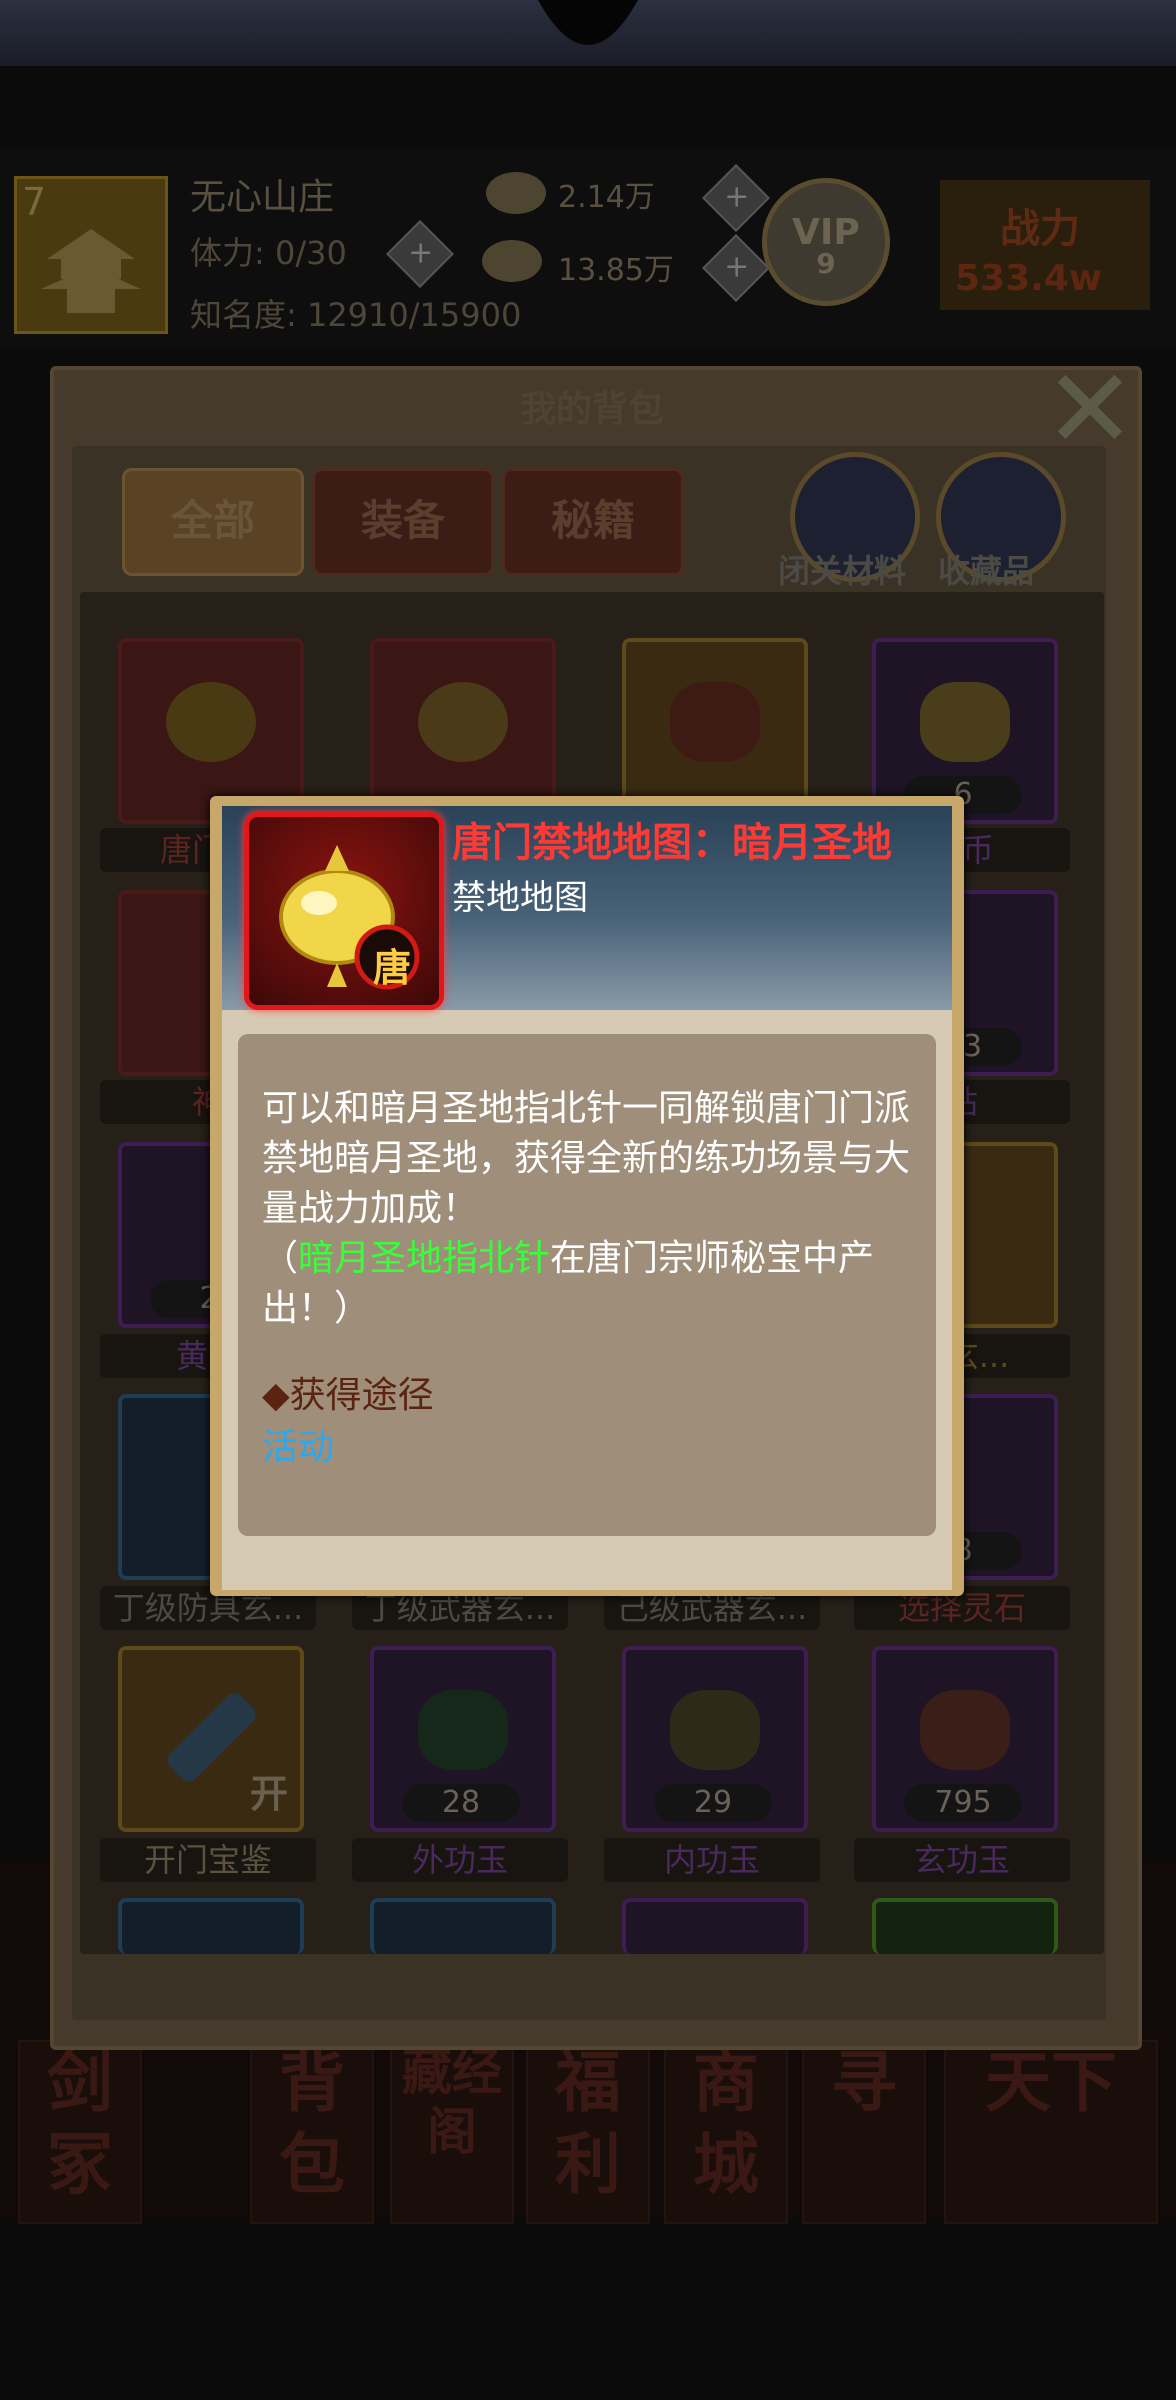  What do you see at coordinates (516, 193) in the screenshot?
I see `silver-icon` at bounding box center [516, 193].